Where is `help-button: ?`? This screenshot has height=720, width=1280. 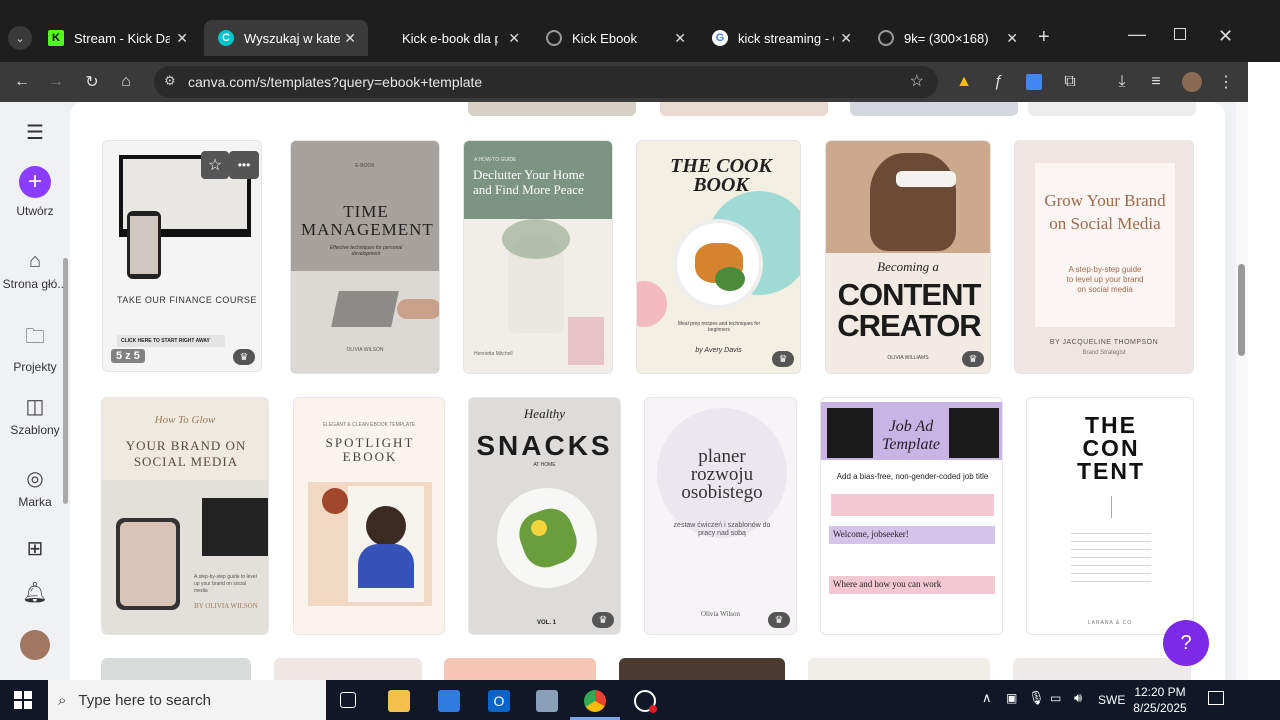 help-button: ? is located at coordinates (1186, 643).